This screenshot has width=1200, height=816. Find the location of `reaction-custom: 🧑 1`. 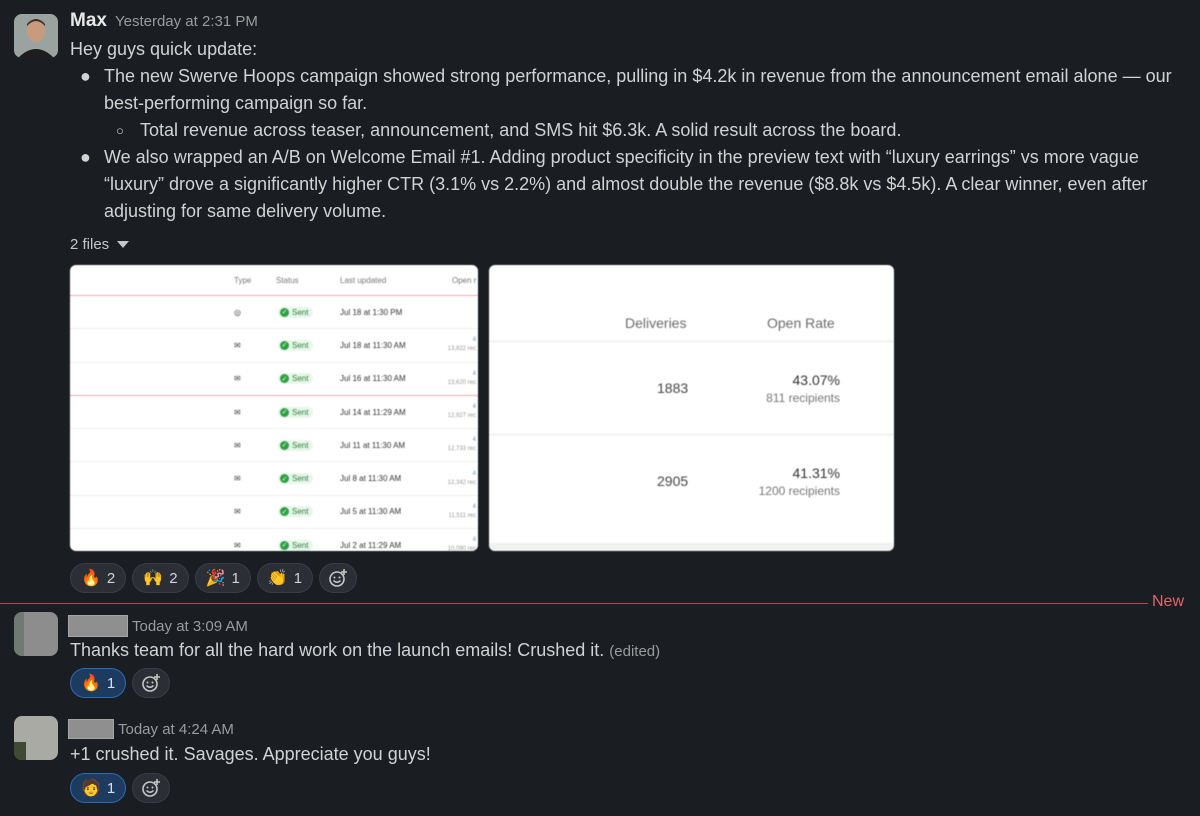

reaction-custom: 🧑 1 is located at coordinates (98, 788).